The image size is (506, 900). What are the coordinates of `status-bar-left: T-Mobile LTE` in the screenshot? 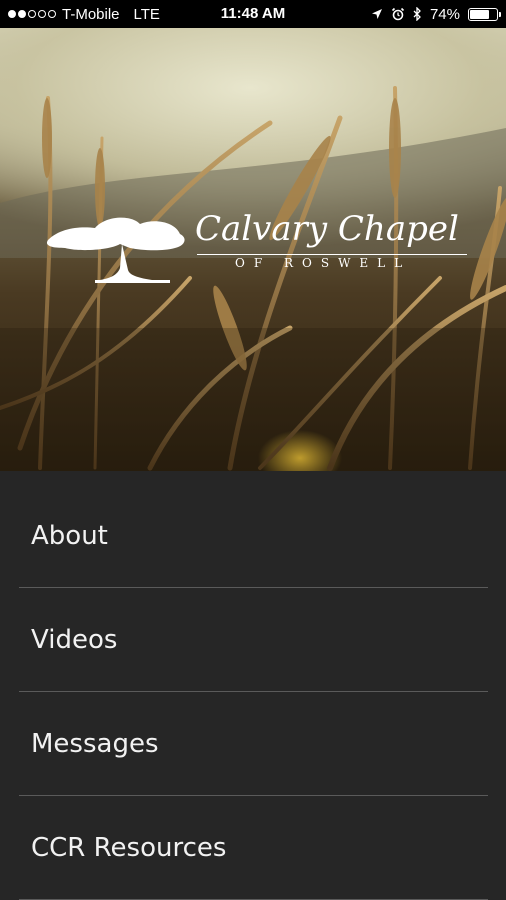 It's located at (84, 14).